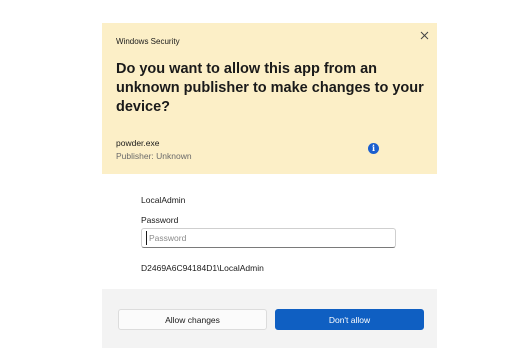 This screenshot has height=355, width=508. What do you see at coordinates (192, 319) in the screenshot?
I see `allow-changes-button: Allow changes` at bounding box center [192, 319].